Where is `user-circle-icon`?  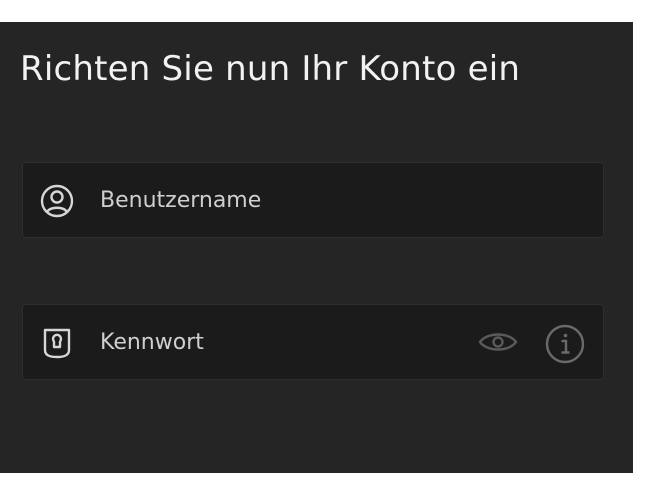
user-circle-icon is located at coordinates (57, 201).